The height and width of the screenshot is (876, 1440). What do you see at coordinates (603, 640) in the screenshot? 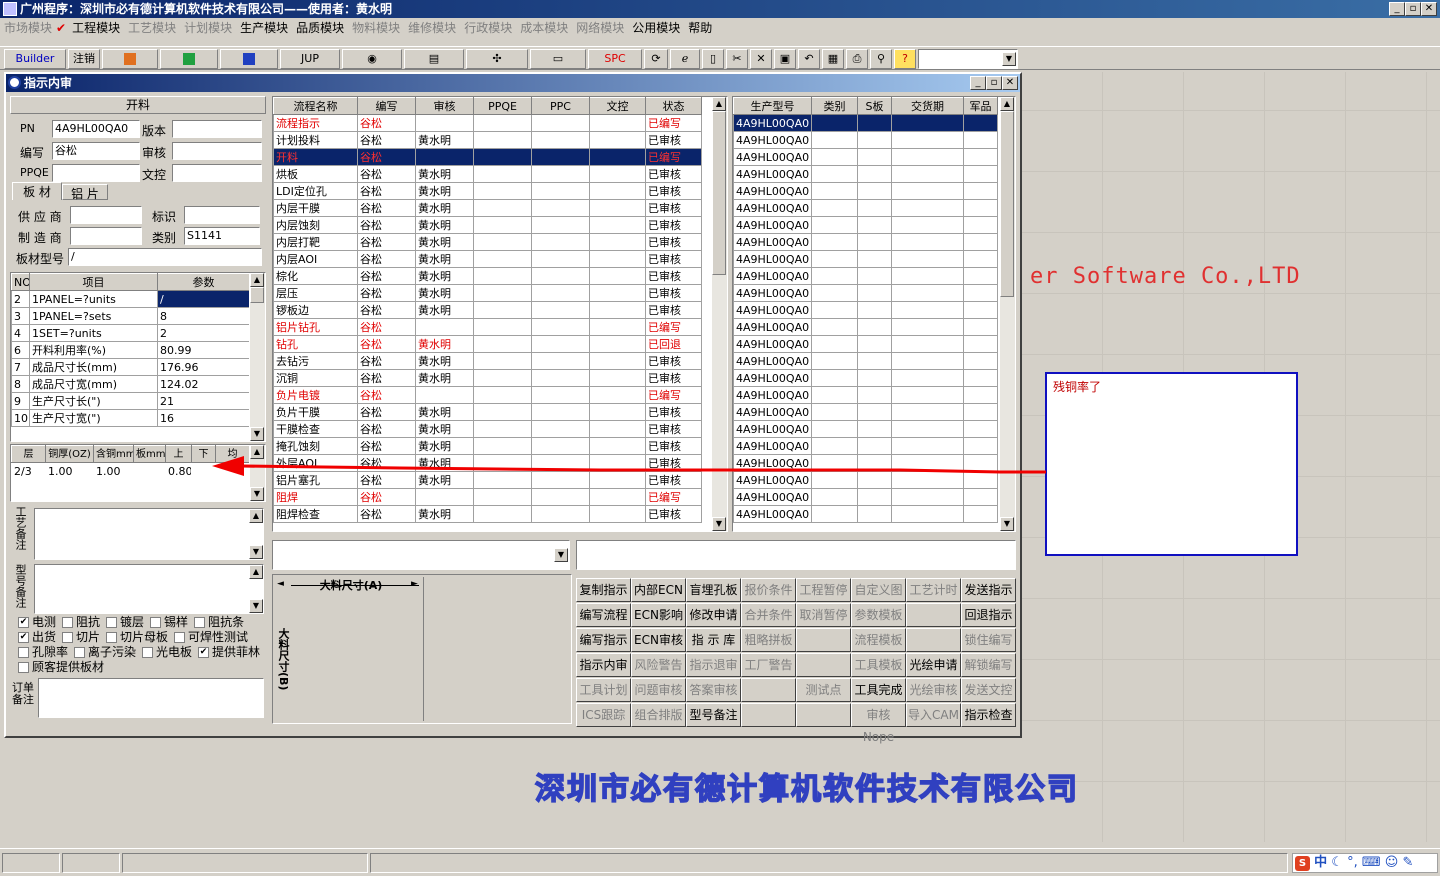
I see `action-button: 编写指示` at bounding box center [603, 640].